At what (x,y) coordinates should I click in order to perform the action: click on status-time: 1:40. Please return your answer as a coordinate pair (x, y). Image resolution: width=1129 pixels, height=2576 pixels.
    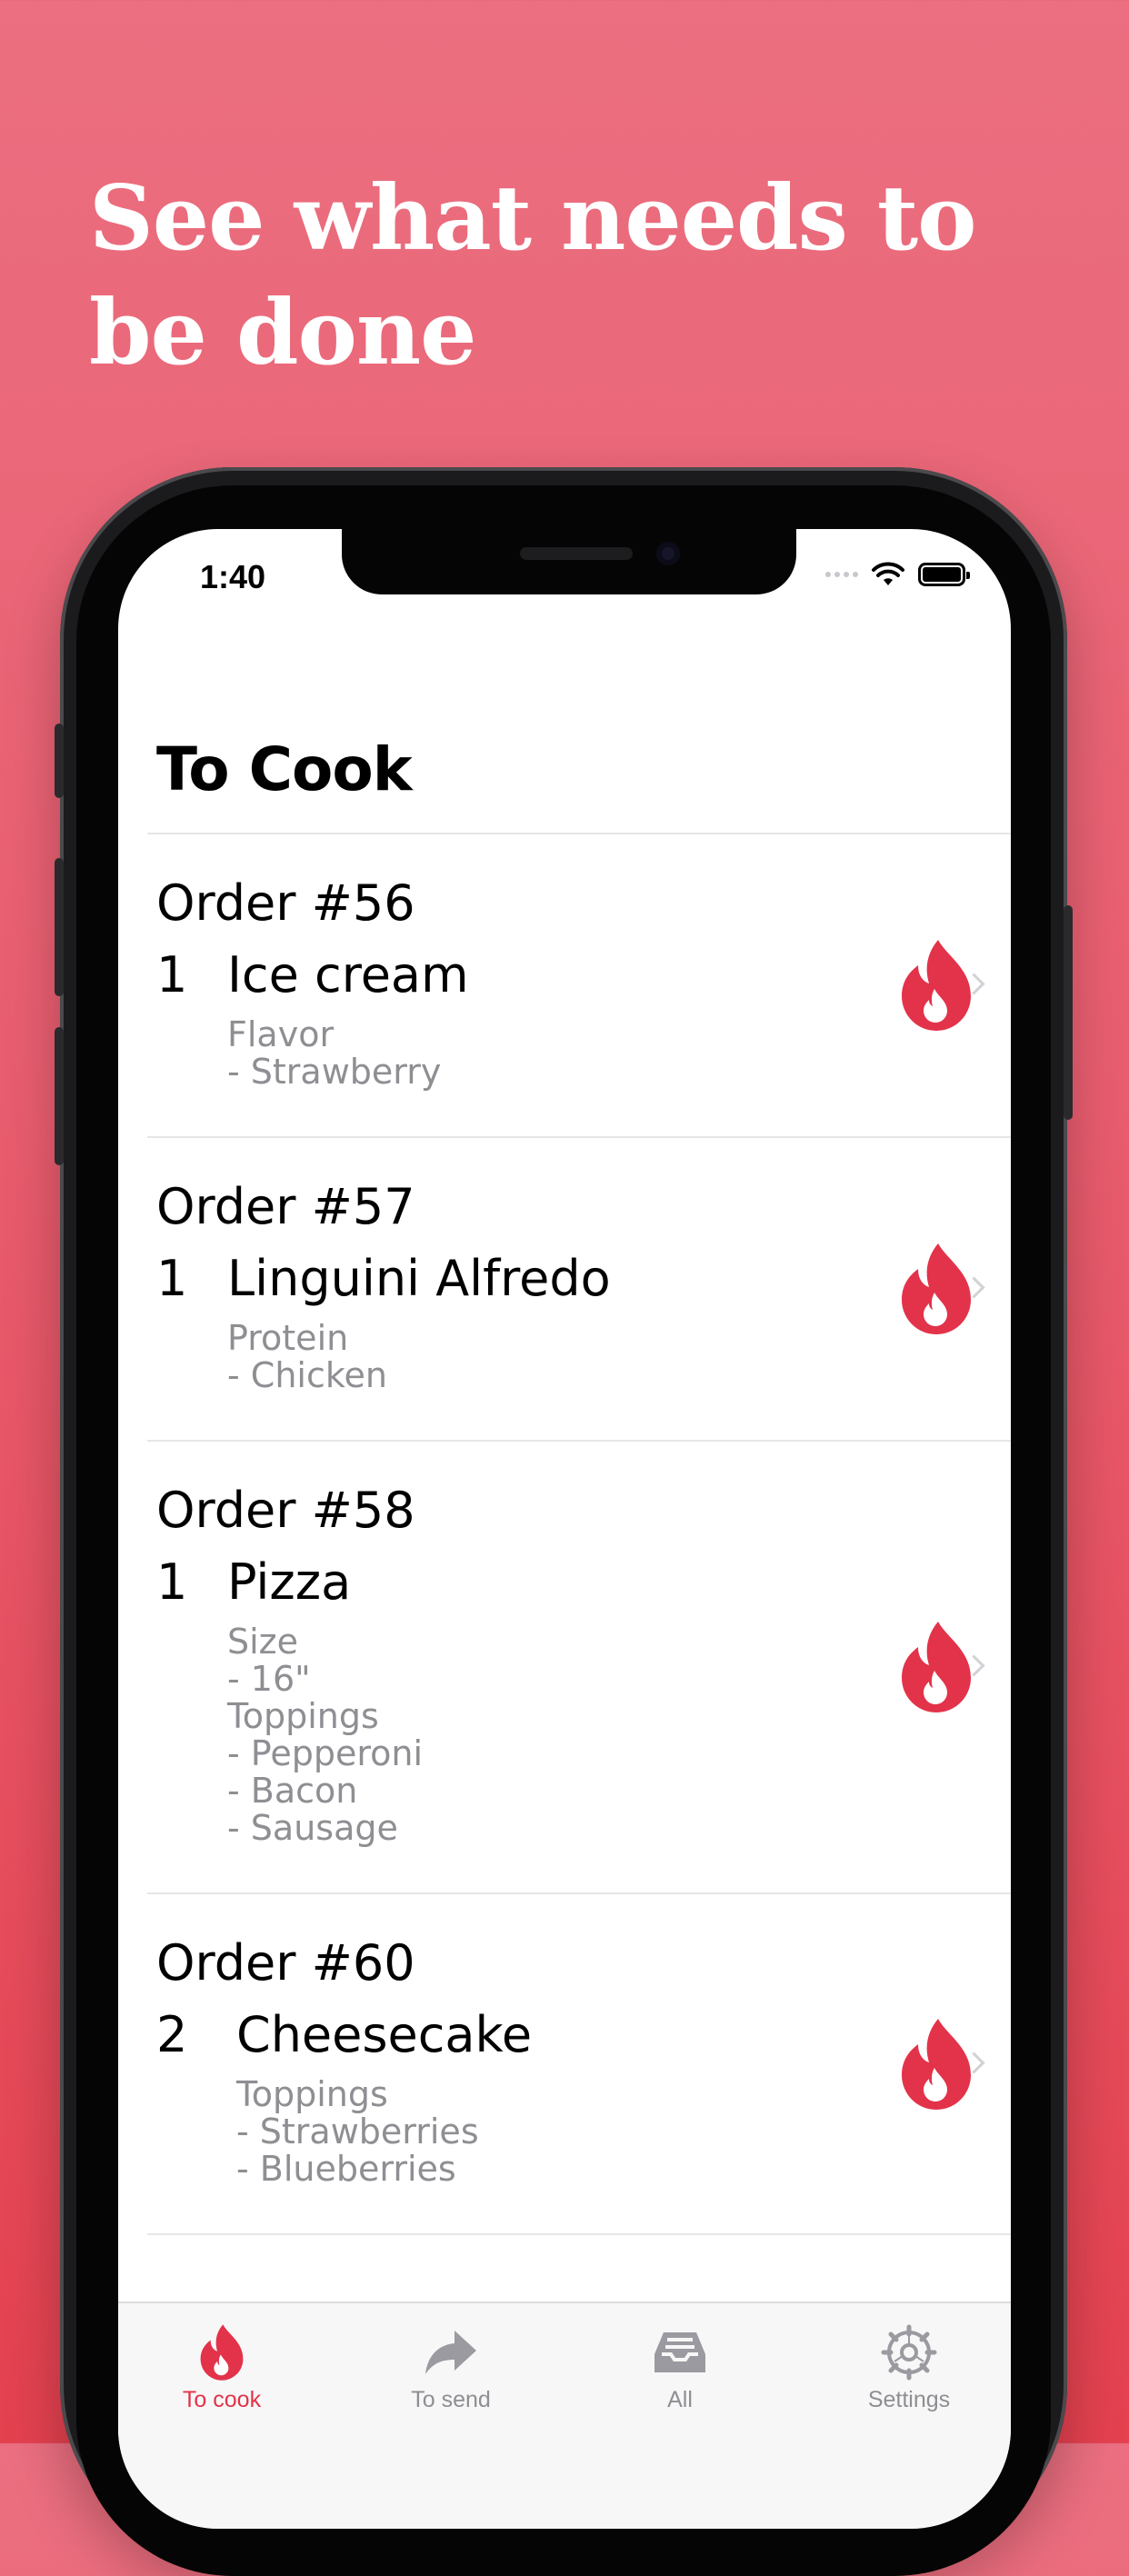
    Looking at the image, I should click on (233, 576).